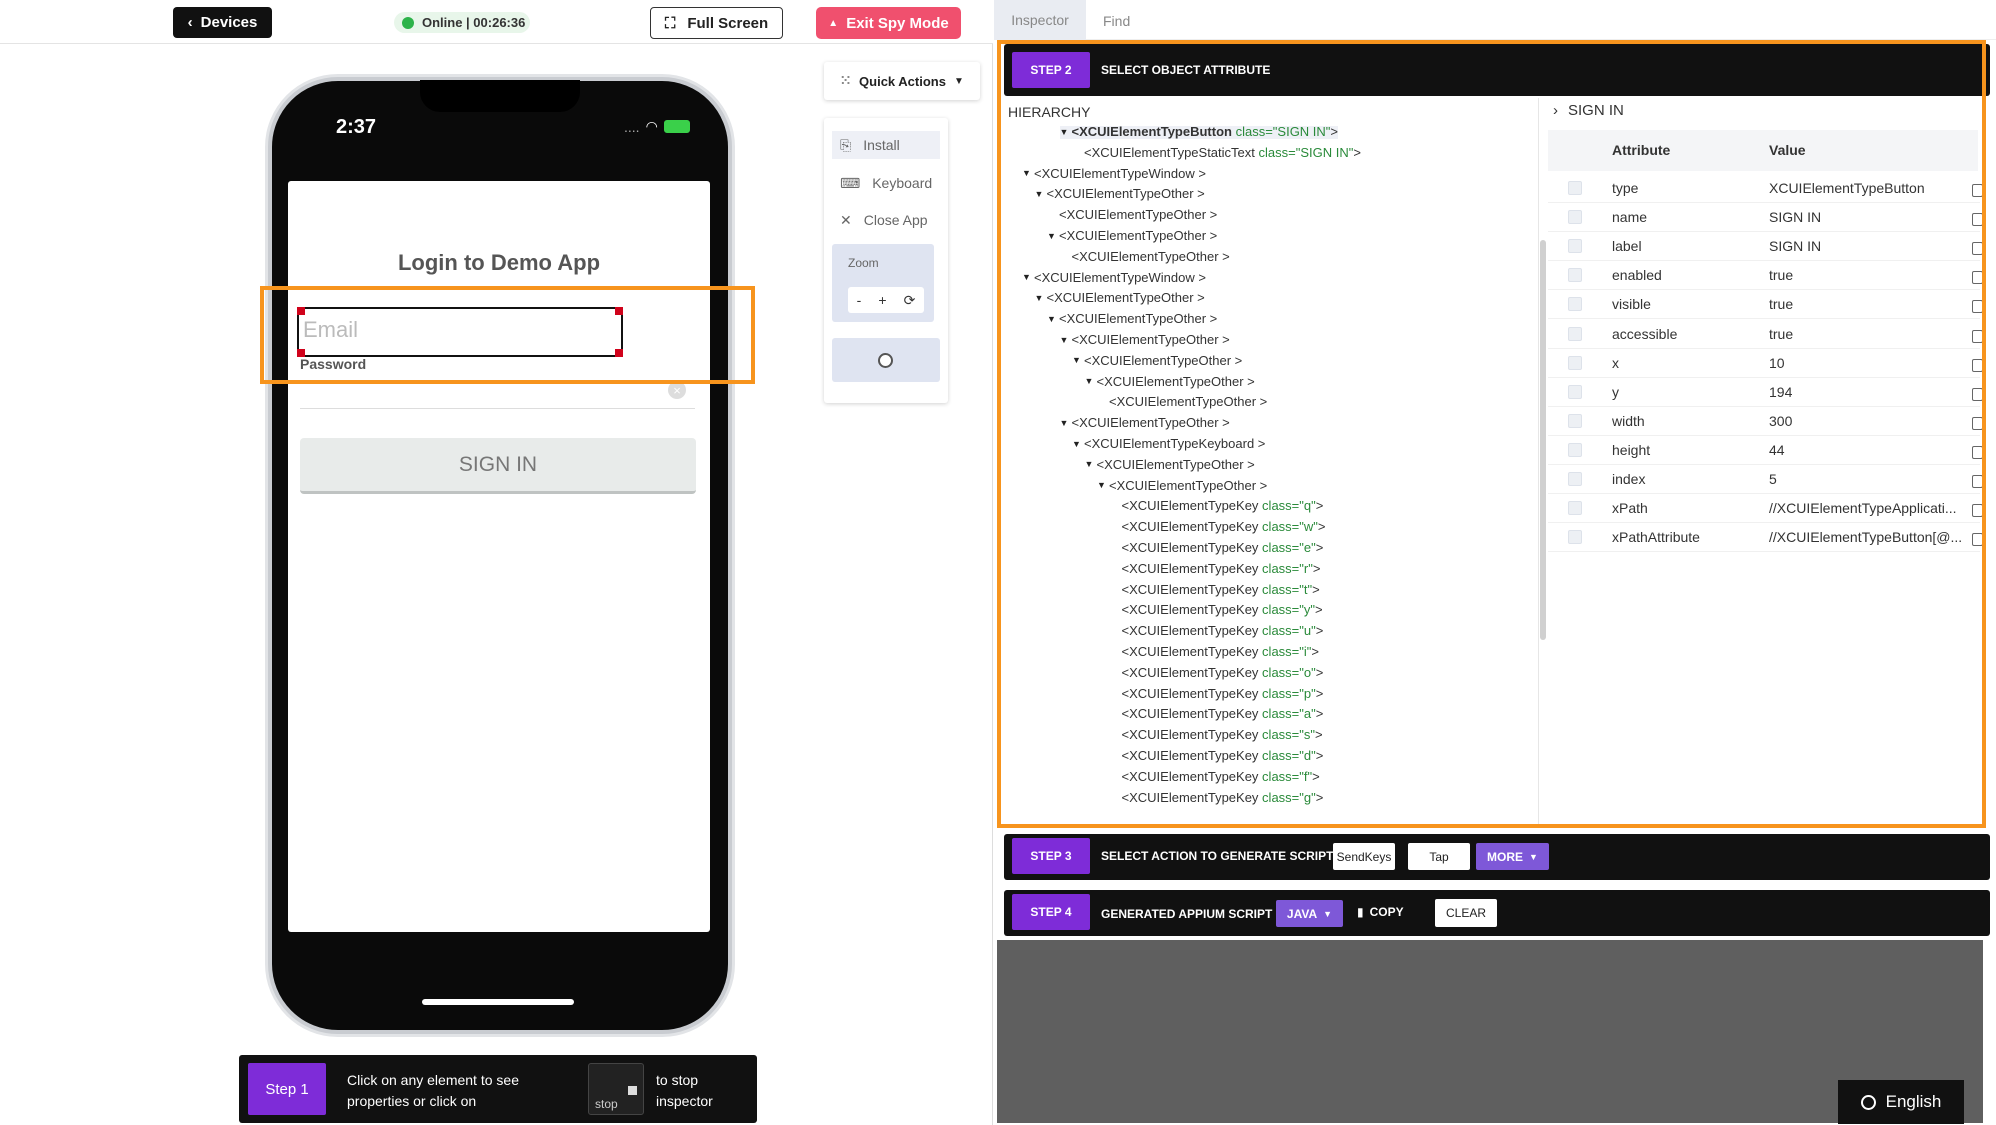 This screenshot has height=1125, width=1996. Describe the element at coordinates (474, 22) in the screenshot. I see `online-timer: Online | 00:26:36` at that location.